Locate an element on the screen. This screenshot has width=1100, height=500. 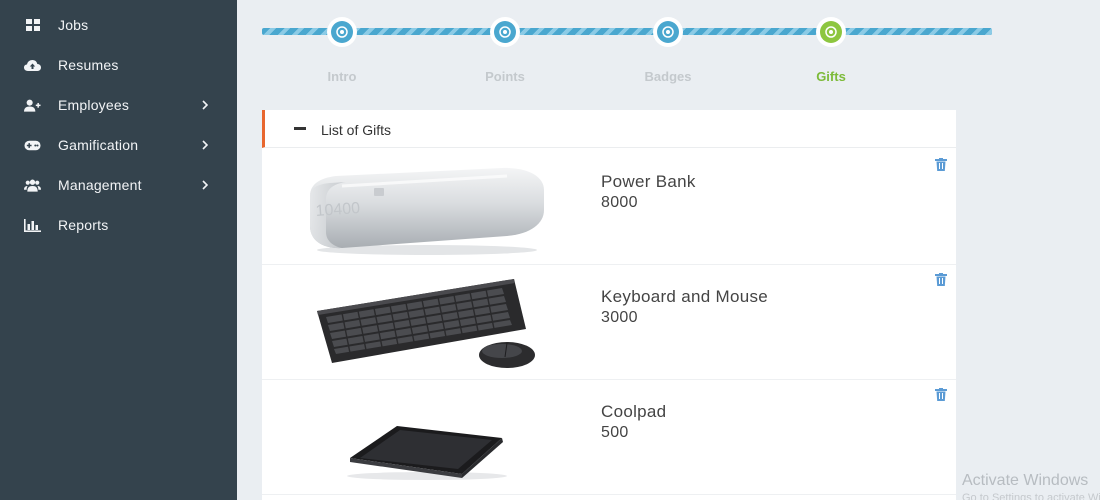
step-label-gifts: Gifts is located at coordinates (831, 76).